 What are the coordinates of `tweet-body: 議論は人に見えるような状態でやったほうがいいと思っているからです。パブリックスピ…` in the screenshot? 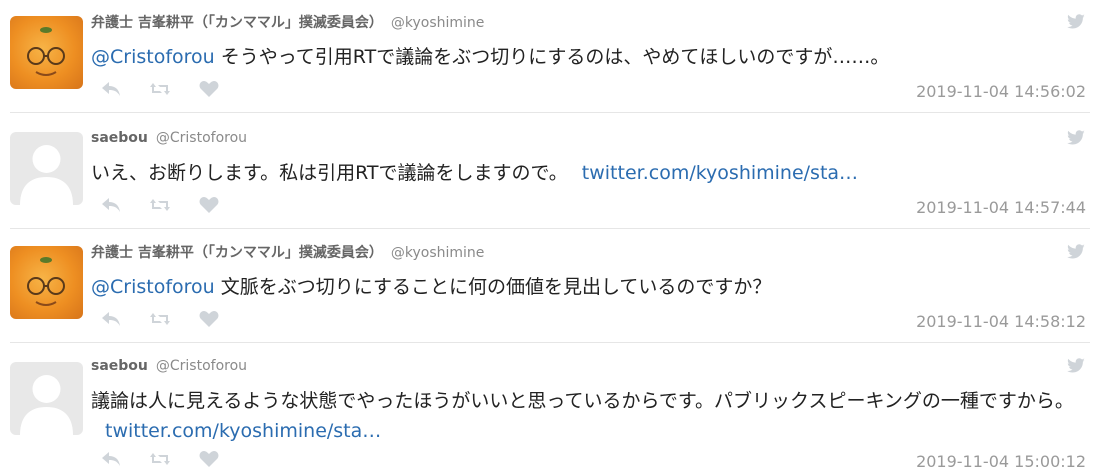 It's located at (582, 401).